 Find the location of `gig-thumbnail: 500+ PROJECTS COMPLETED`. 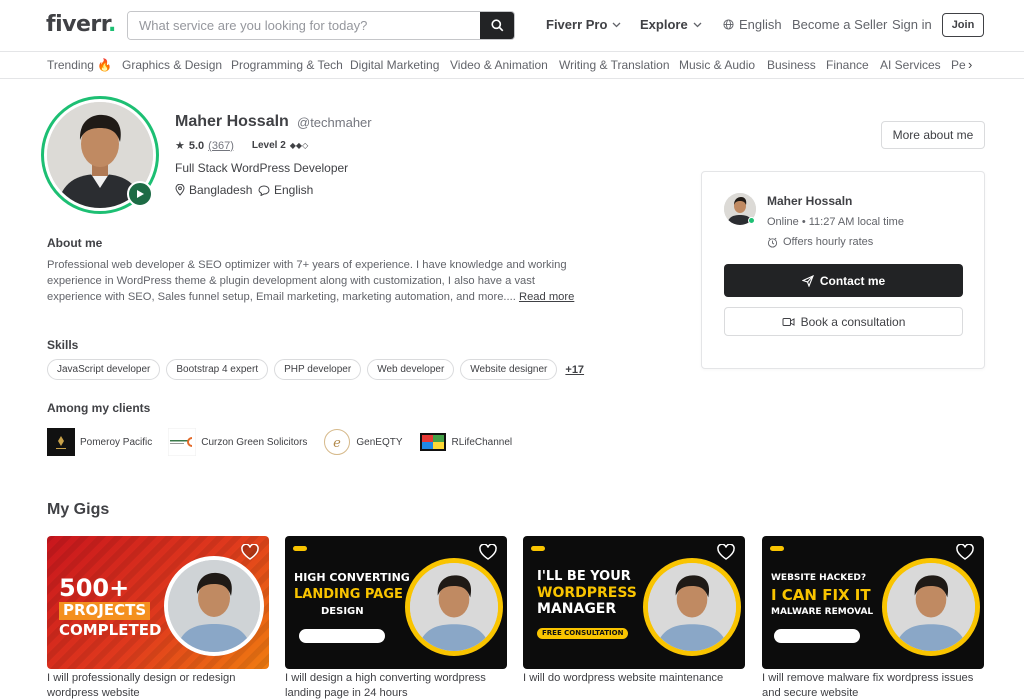

gig-thumbnail: 500+ PROJECTS COMPLETED is located at coordinates (158, 602).